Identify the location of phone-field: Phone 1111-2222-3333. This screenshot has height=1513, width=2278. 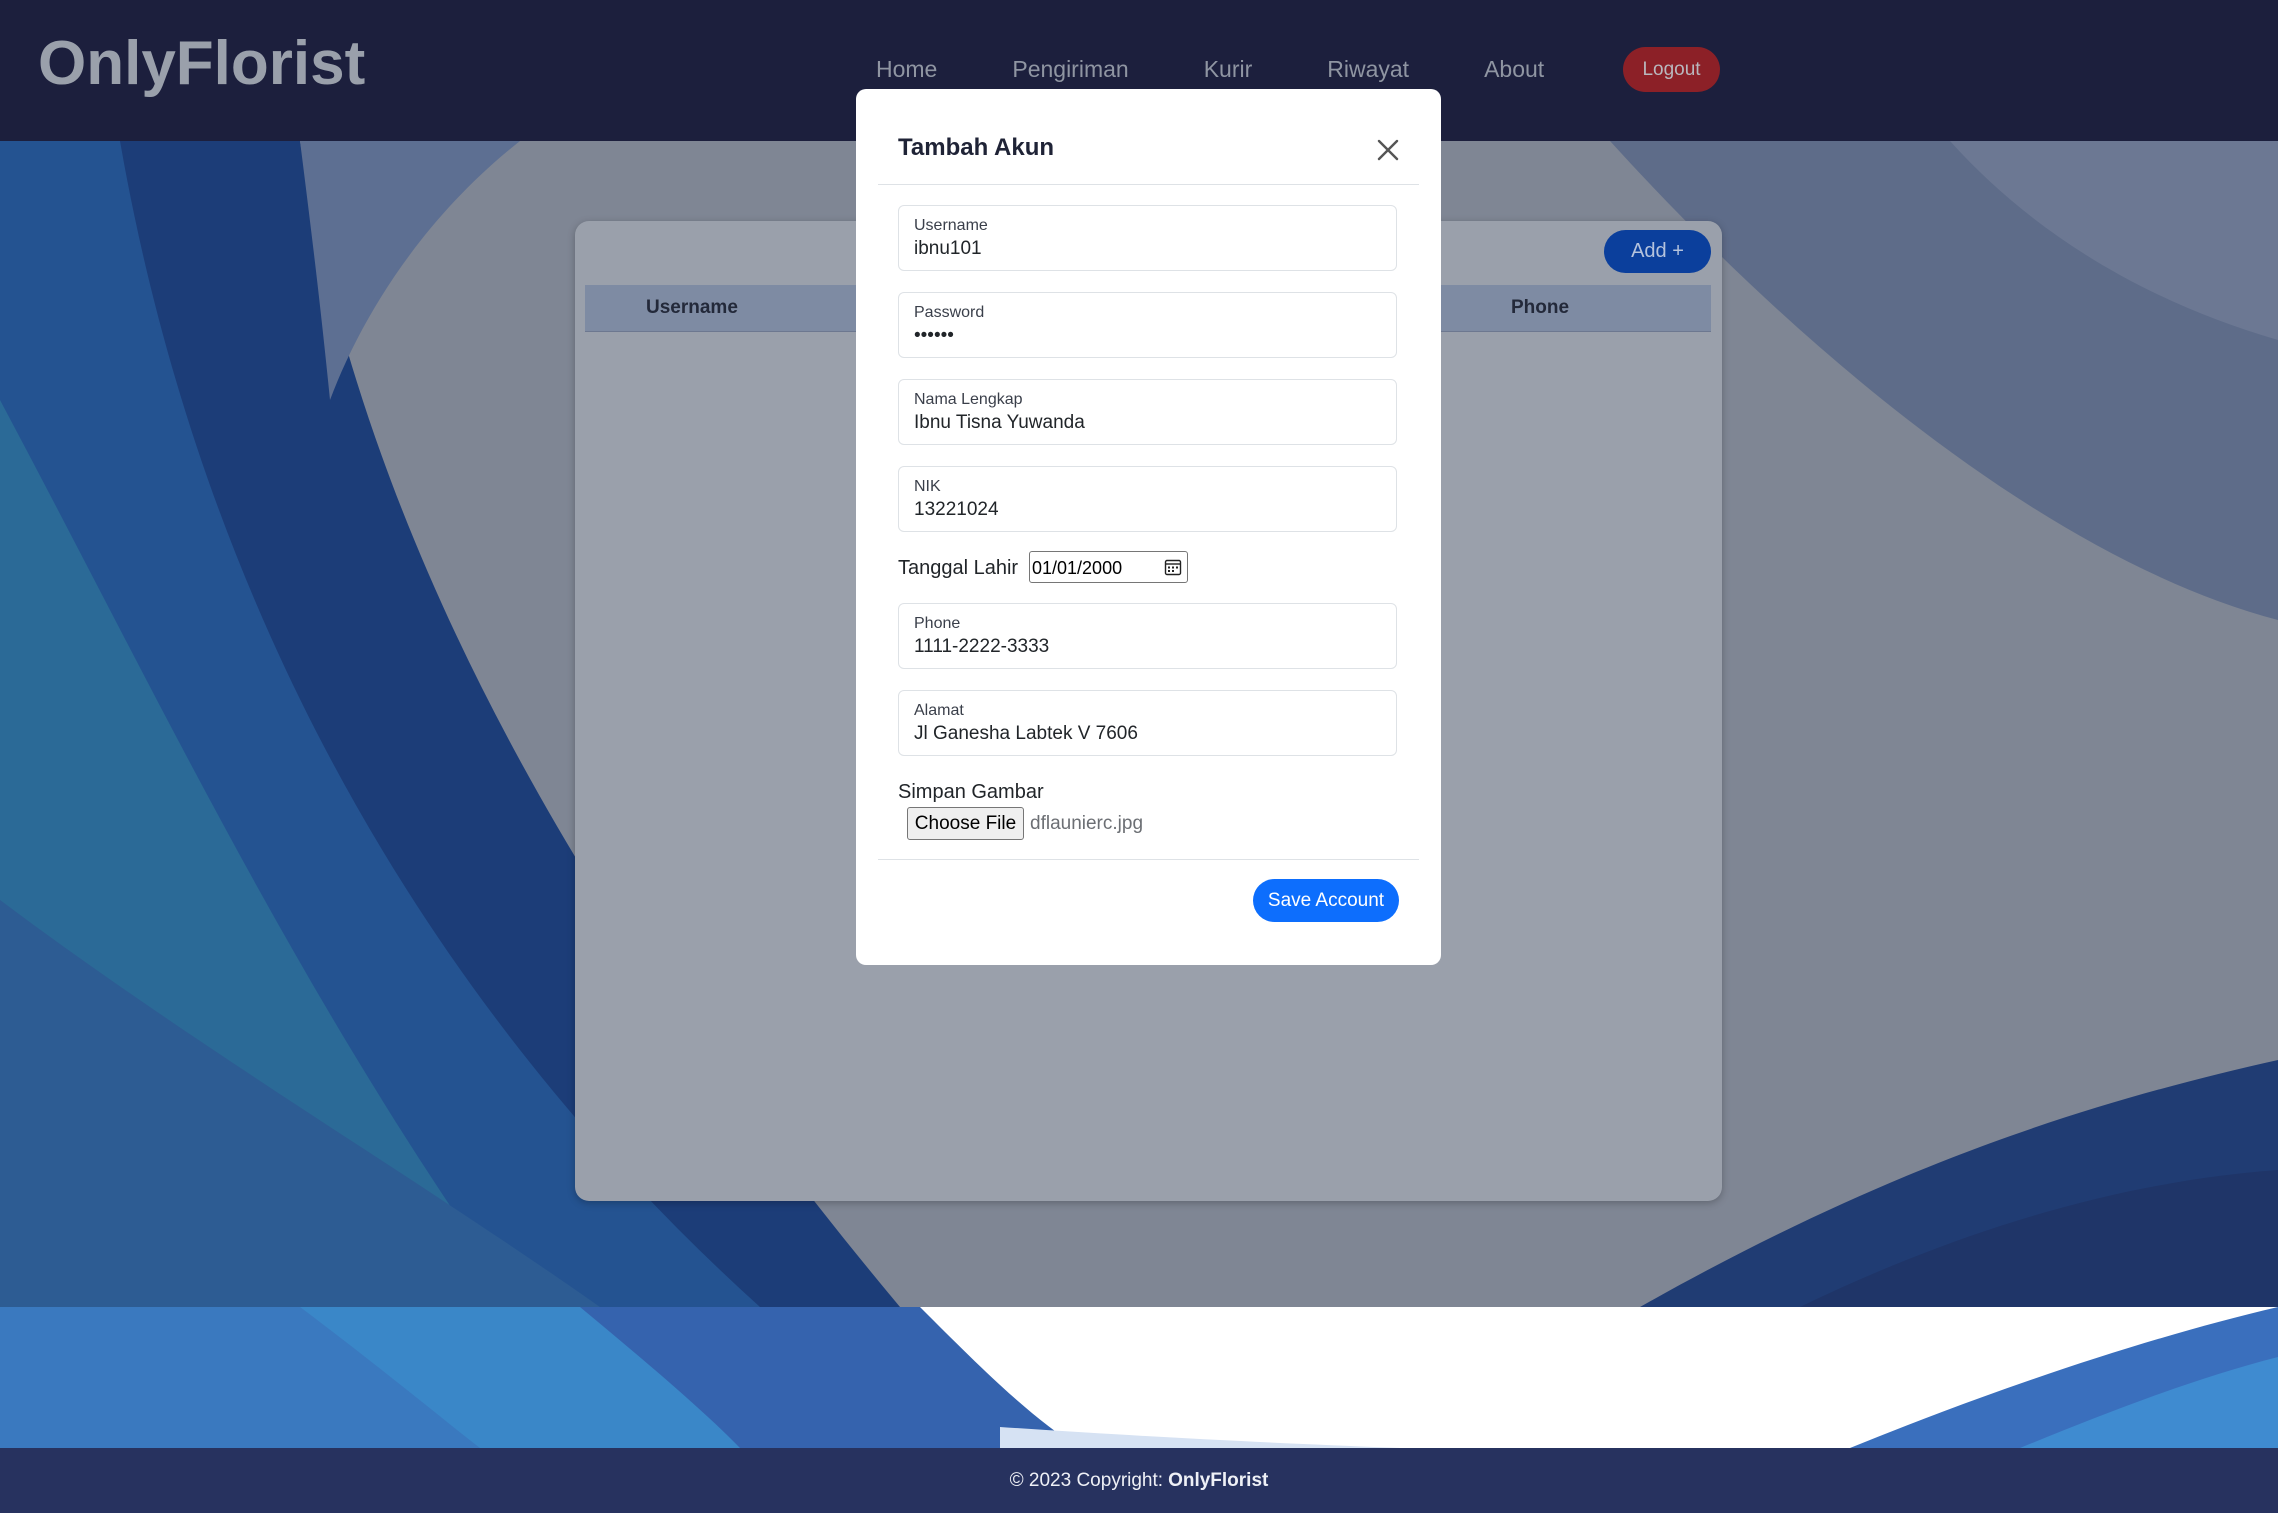
(1147, 636).